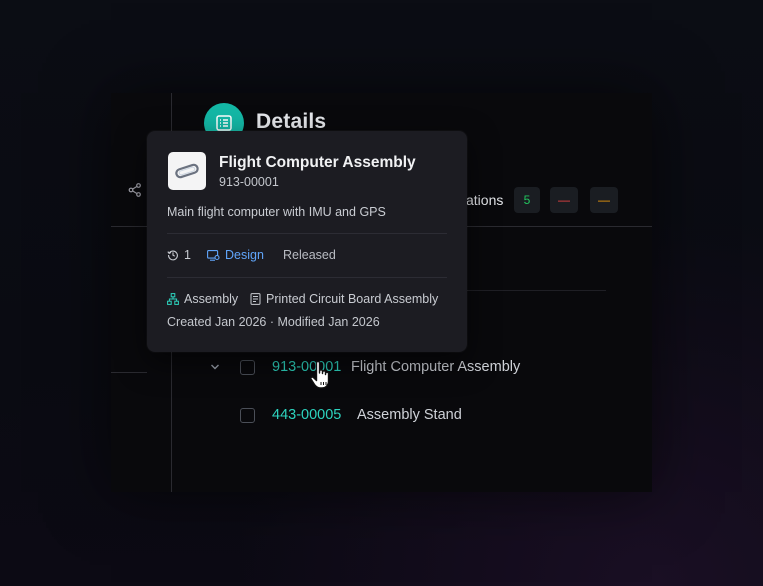 This screenshot has height=586, width=763. What do you see at coordinates (213, 255) in the screenshot?
I see `design-icon` at bounding box center [213, 255].